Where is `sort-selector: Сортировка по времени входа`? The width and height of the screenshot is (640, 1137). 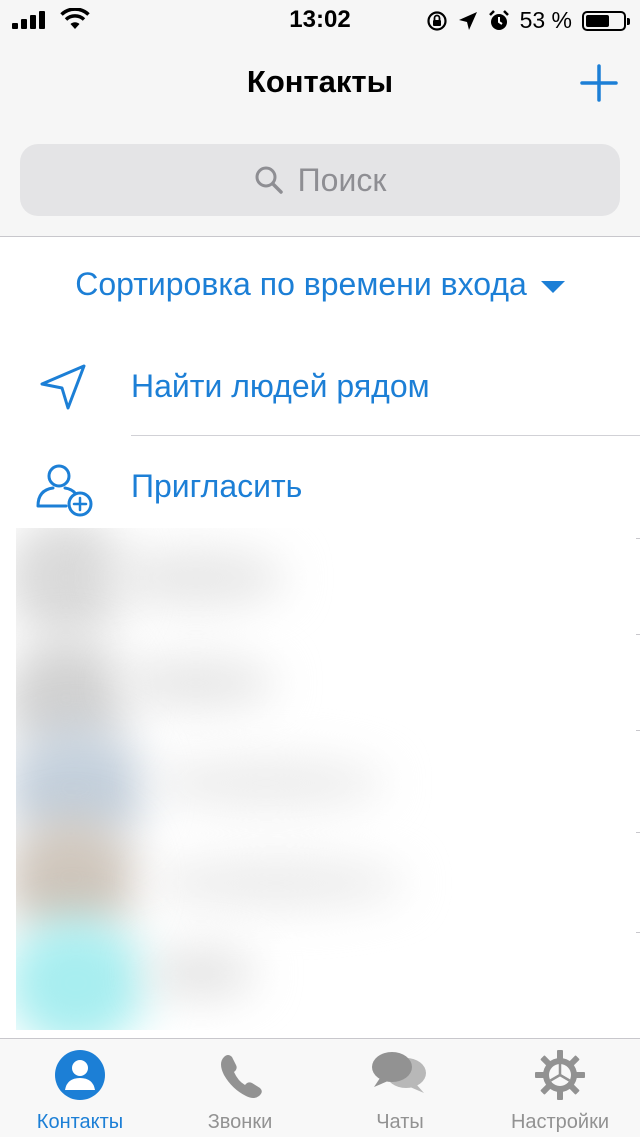 sort-selector: Сортировка по времени входа is located at coordinates (320, 284).